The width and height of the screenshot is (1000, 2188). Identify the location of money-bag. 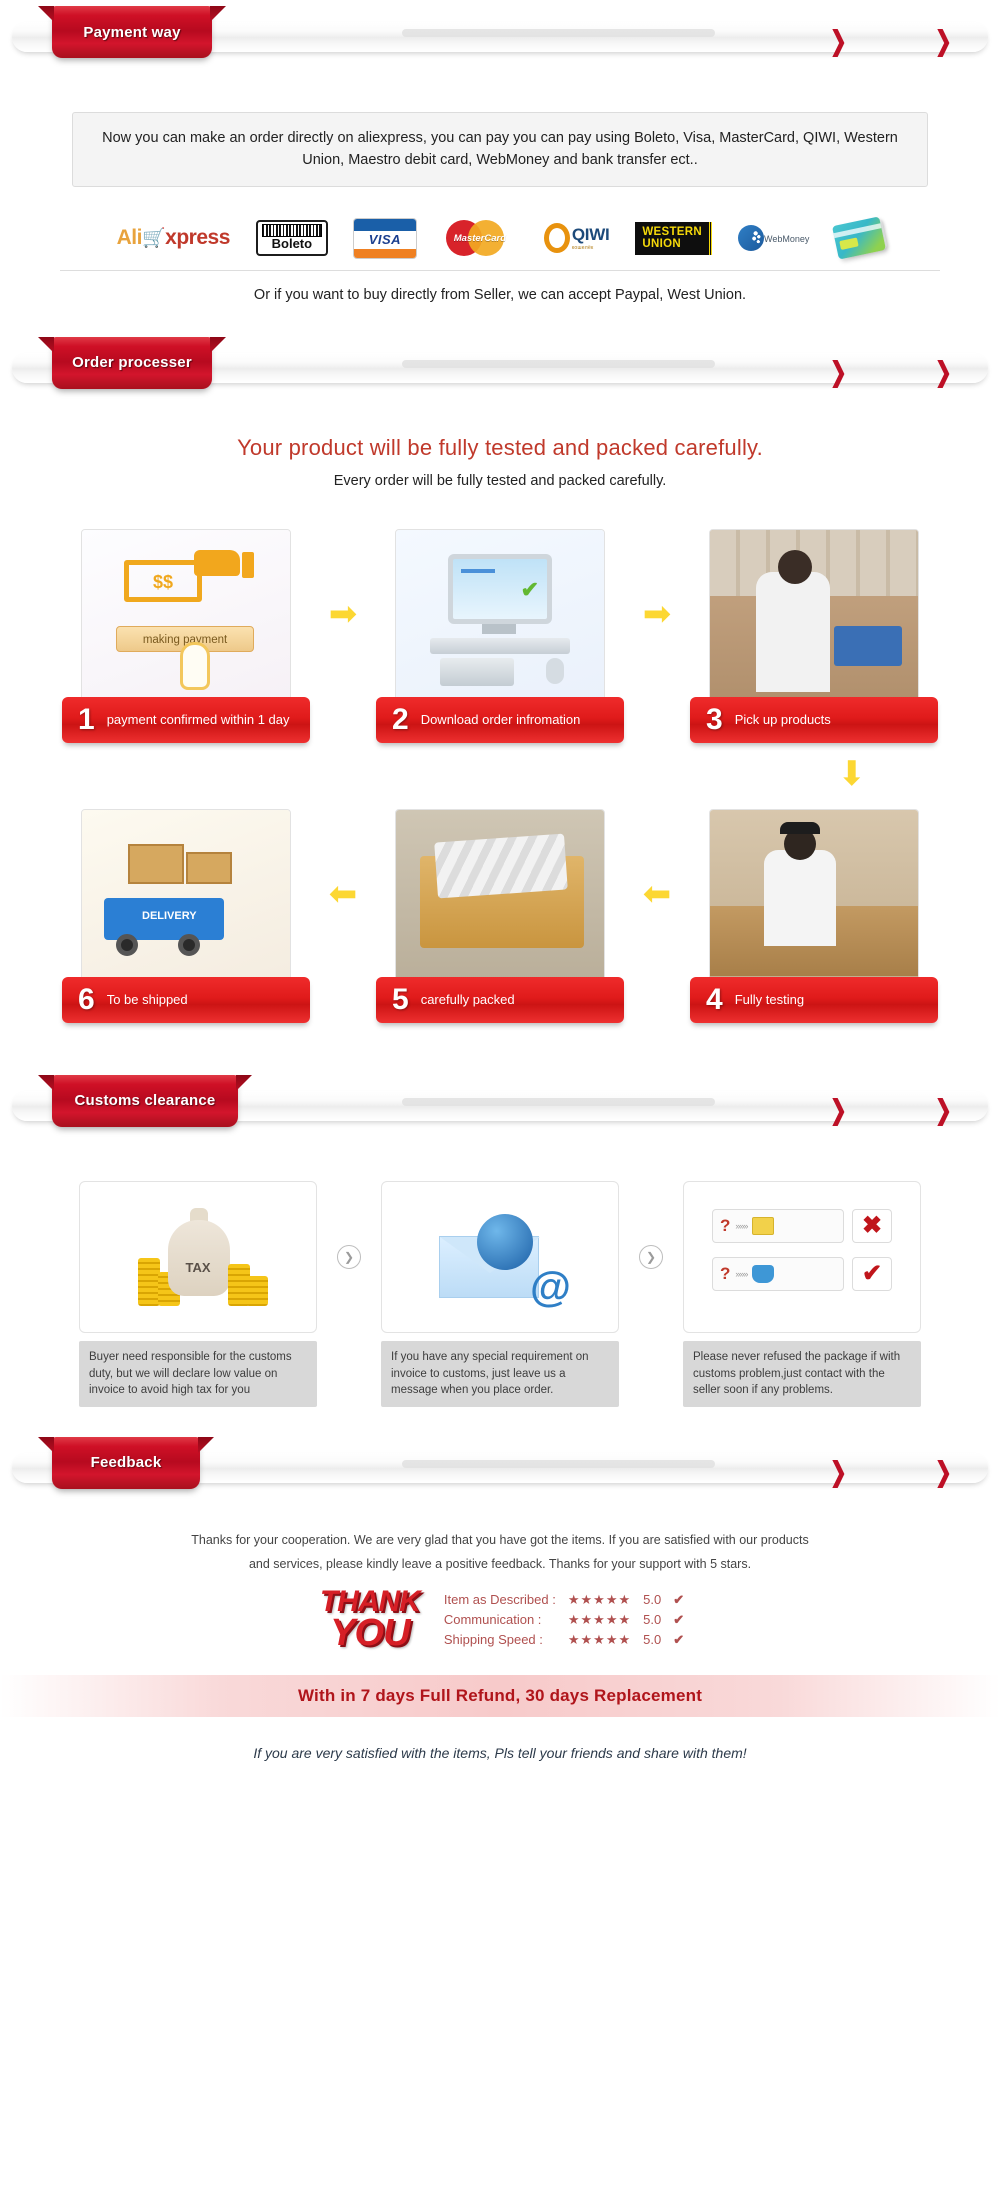
(199, 1257).